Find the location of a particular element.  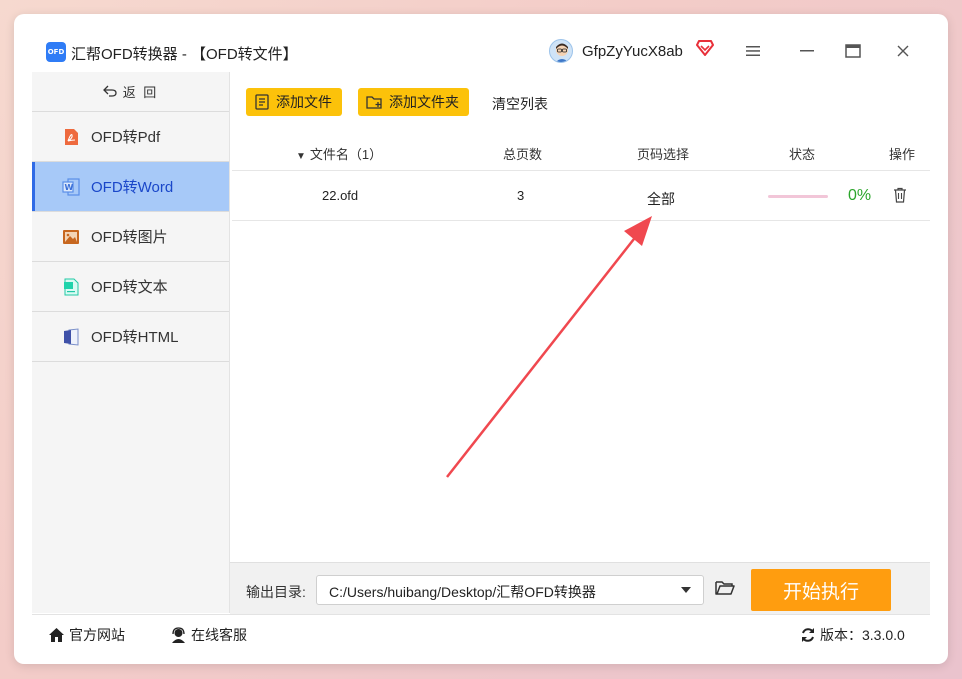

column-header-pages: 总页数 is located at coordinates (523, 154).